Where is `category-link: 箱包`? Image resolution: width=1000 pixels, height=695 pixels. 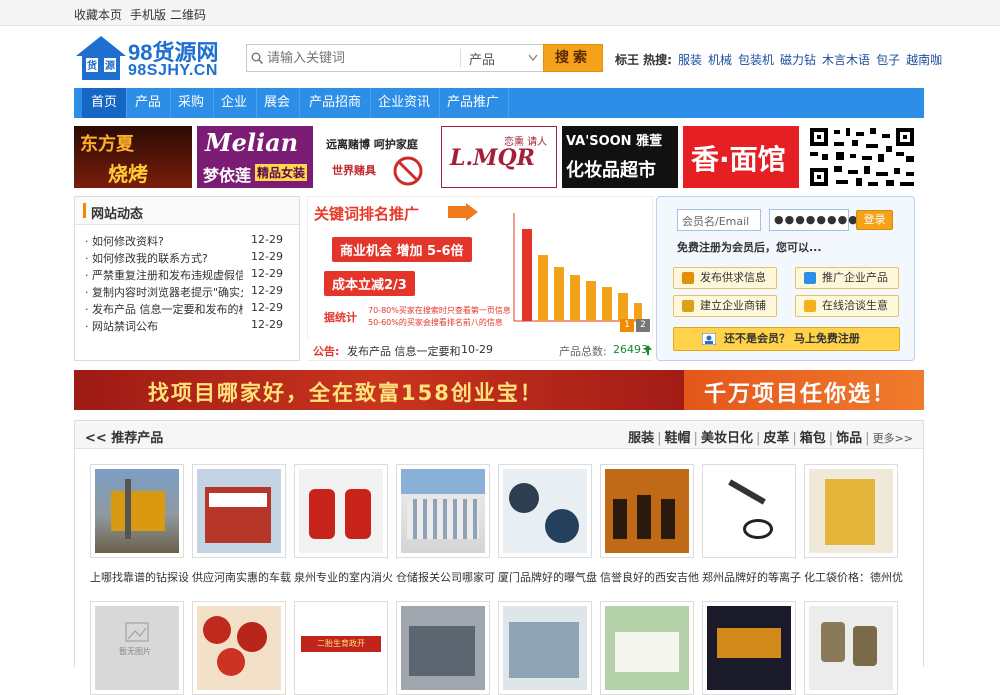
category-link: 箱包 is located at coordinates (813, 438).